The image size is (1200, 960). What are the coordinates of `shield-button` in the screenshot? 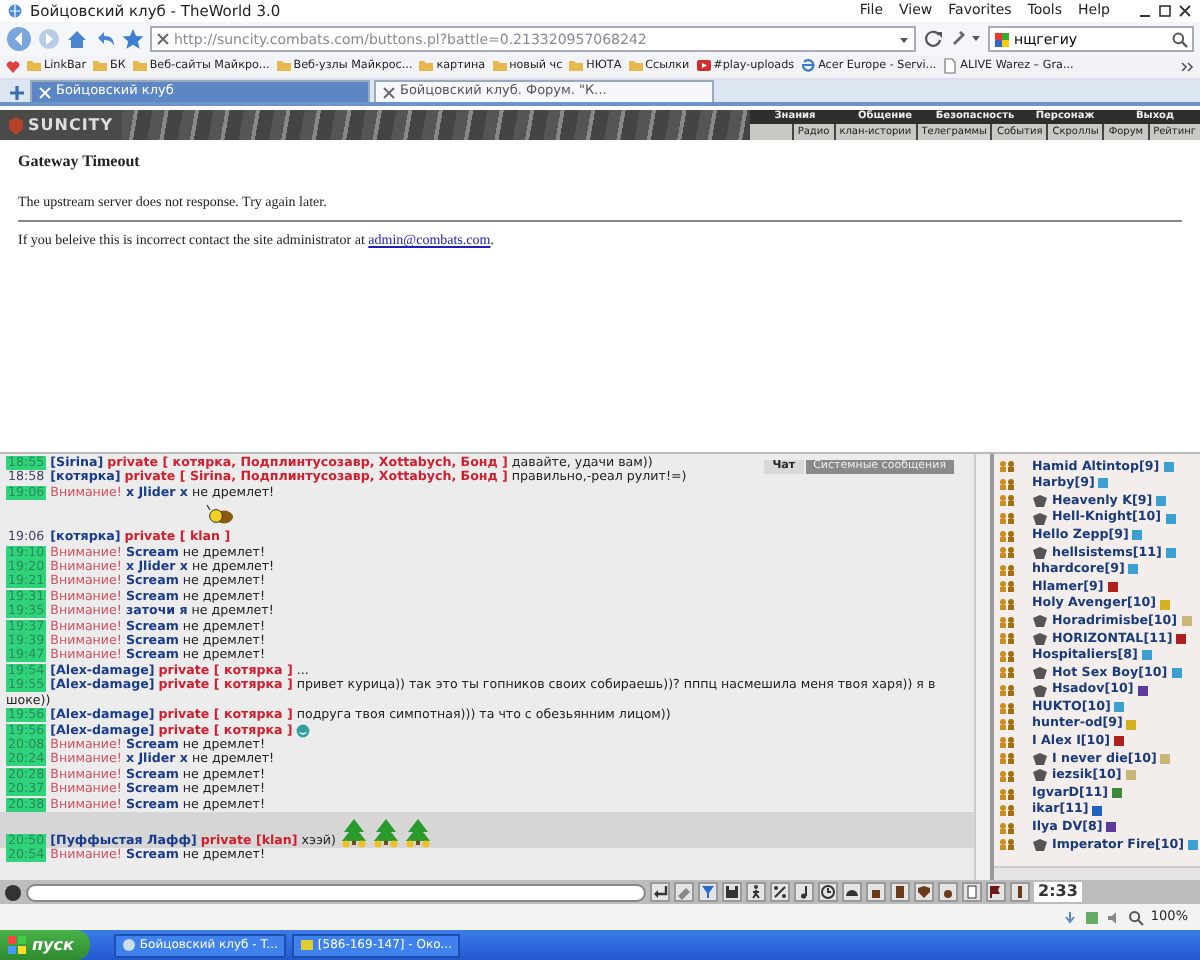 It's located at (924, 892).